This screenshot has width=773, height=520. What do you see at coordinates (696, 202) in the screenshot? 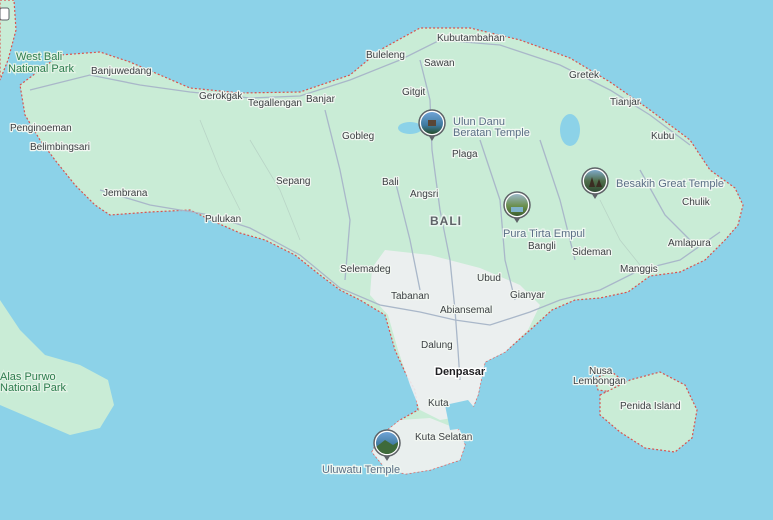
I see `town-label: Chulik` at bounding box center [696, 202].